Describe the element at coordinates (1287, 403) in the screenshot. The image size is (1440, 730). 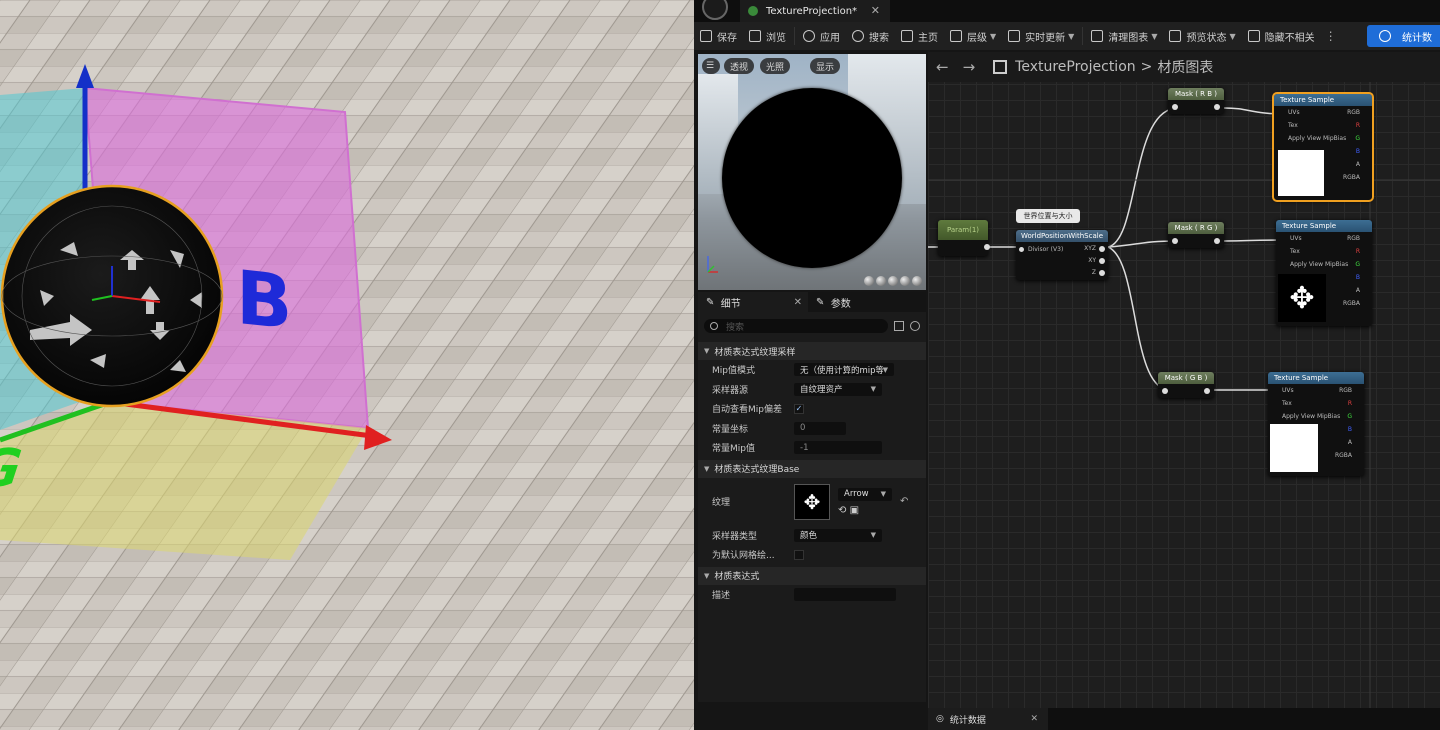
I see `pin-label: Tex` at that location.